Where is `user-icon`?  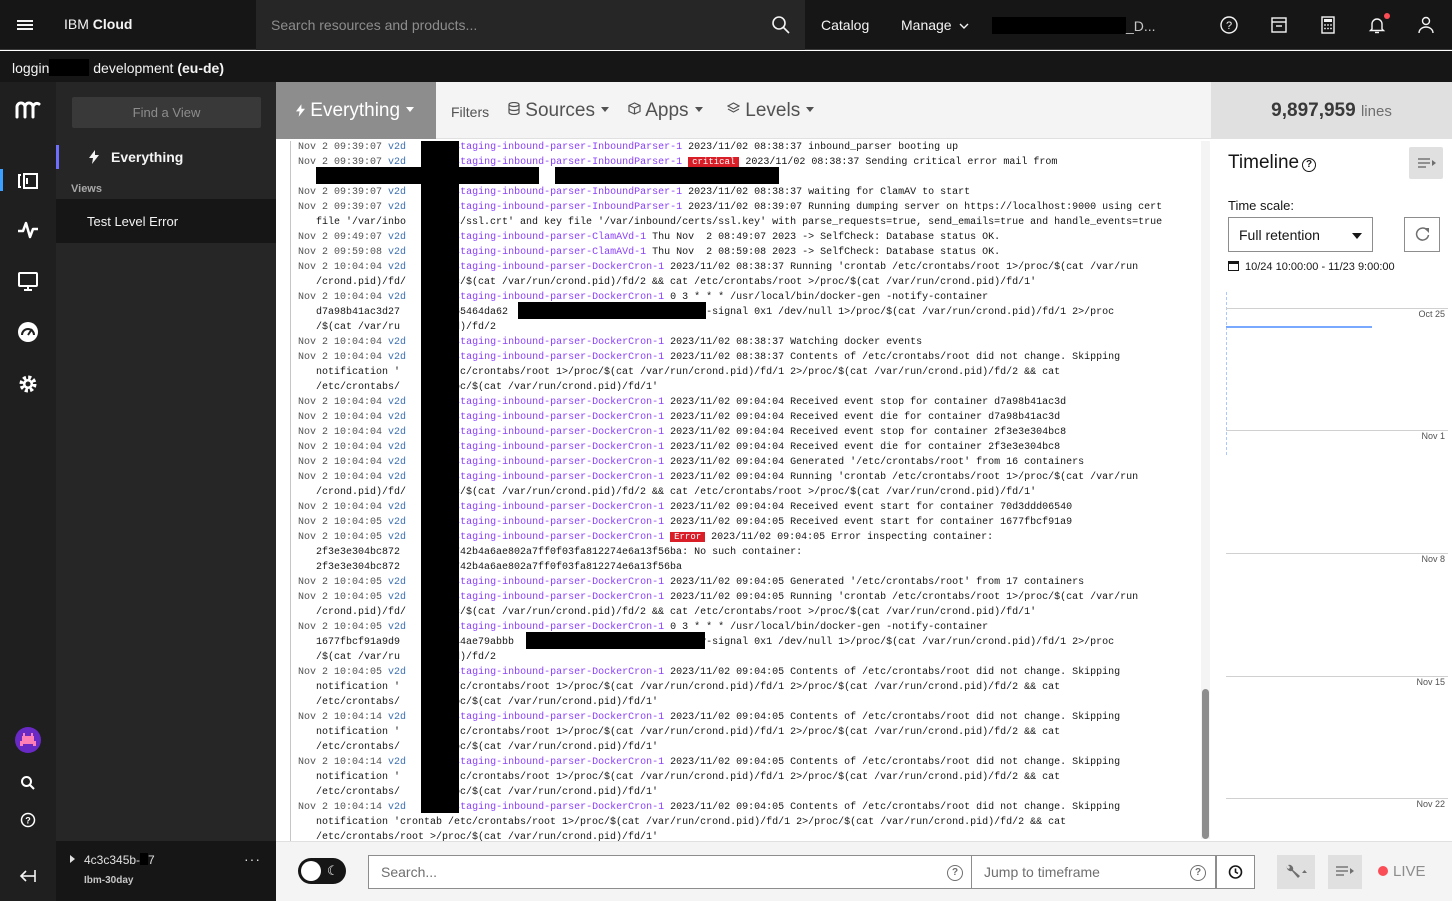 user-icon is located at coordinates (1426, 25).